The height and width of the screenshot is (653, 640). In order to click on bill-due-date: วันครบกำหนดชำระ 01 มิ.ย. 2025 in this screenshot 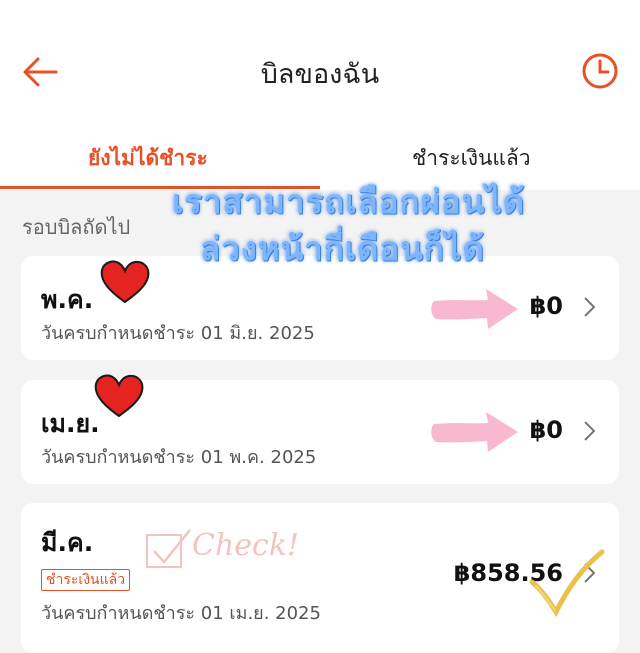, I will do `click(178, 333)`.